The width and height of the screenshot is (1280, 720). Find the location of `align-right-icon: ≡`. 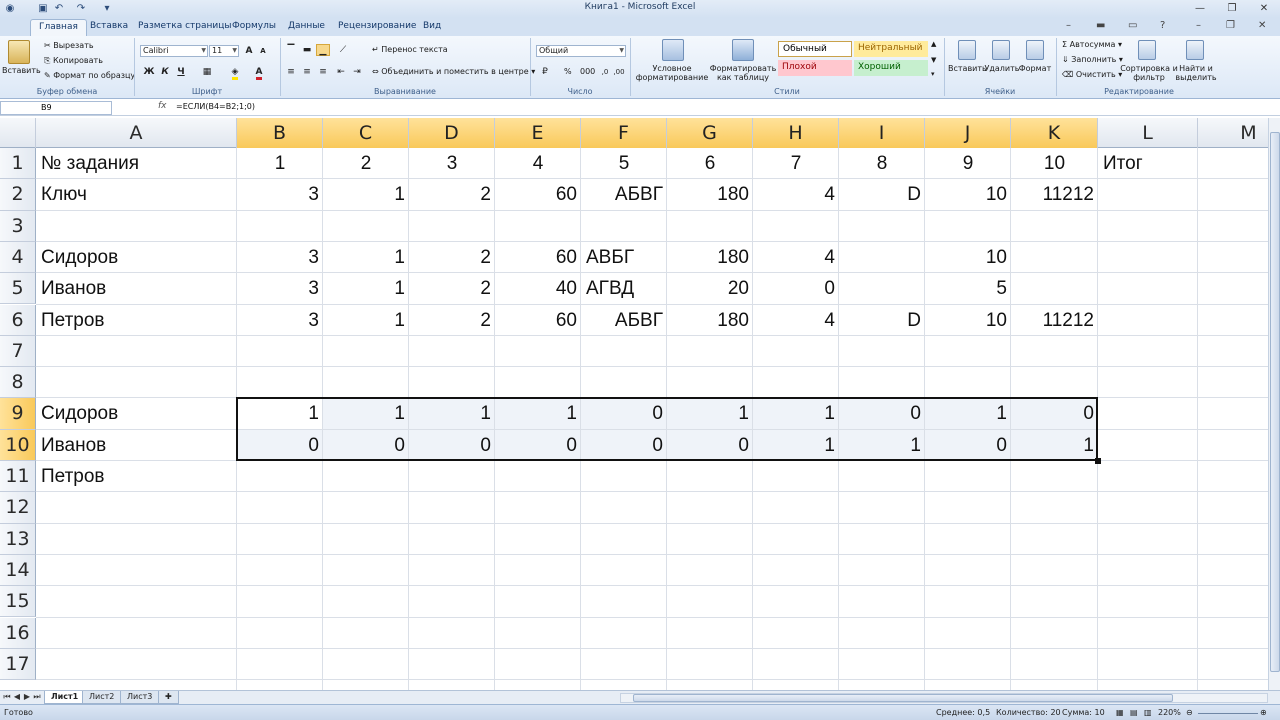

align-right-icon: ≡ is located at coordinates (323, 72).